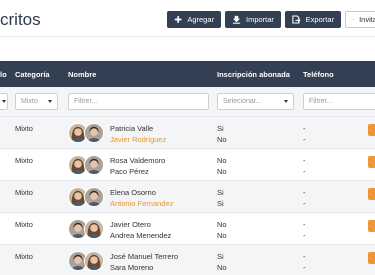 This screenshot has width=375, height=275. I want to click on player1-name: Elena Osorno, so click(133, 192).